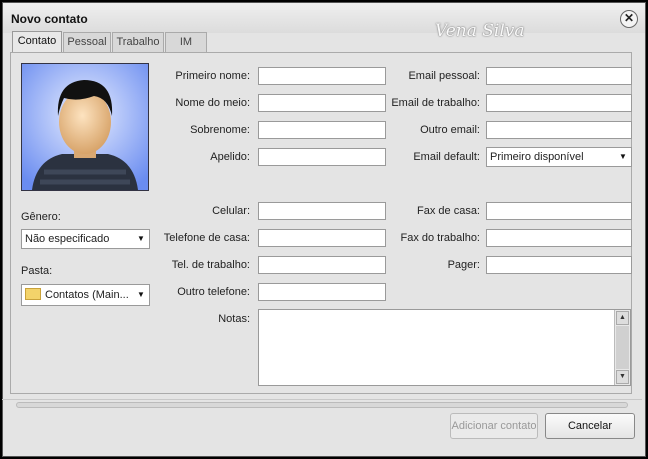  Describe the element at coordinates (322, 211) in the screenshot. I see `mobile-input` at that location.